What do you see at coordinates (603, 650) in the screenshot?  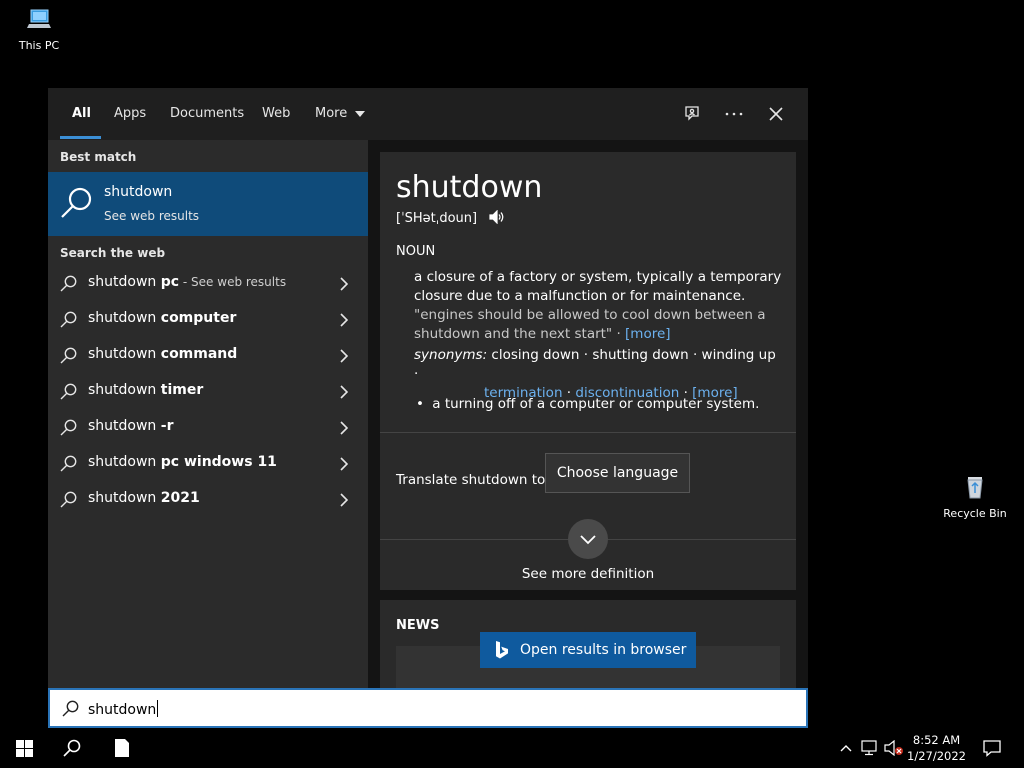 I see `open-in-browser-label: Open results in browser` at bounding box center [603, 650].